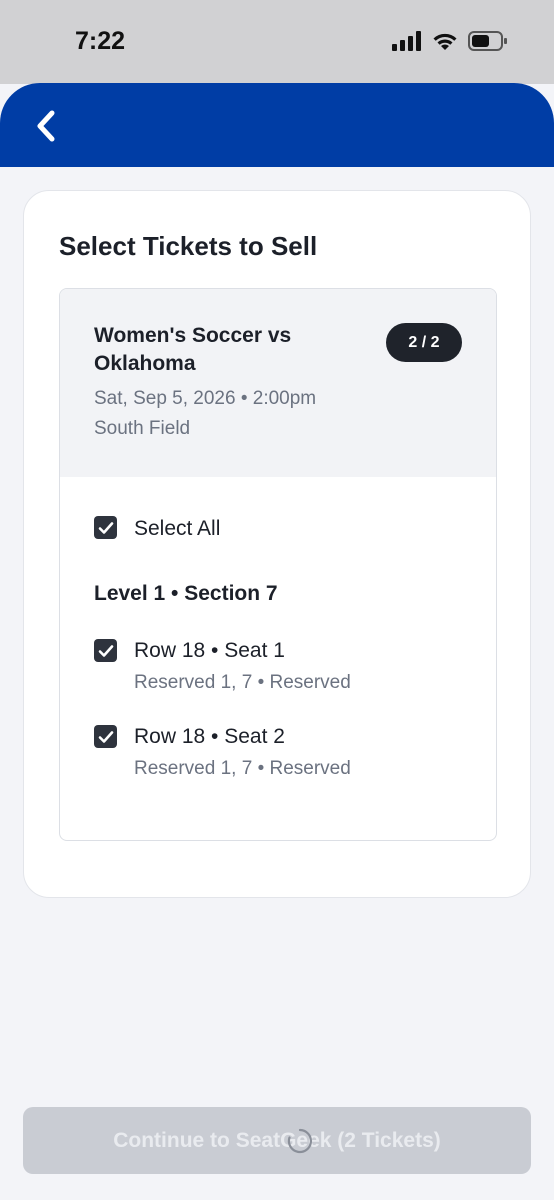  What do you see at coordinates (487, 41) in the screenshot?
I see `battery-icon` at bounding box center [487, 41].